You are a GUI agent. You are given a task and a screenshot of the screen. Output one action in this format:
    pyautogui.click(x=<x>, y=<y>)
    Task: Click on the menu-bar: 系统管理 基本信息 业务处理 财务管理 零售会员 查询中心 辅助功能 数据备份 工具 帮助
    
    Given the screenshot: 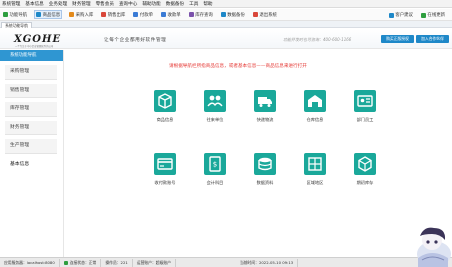 What is the action you would take?
    pyautogui.click(x=226, y=4)
    